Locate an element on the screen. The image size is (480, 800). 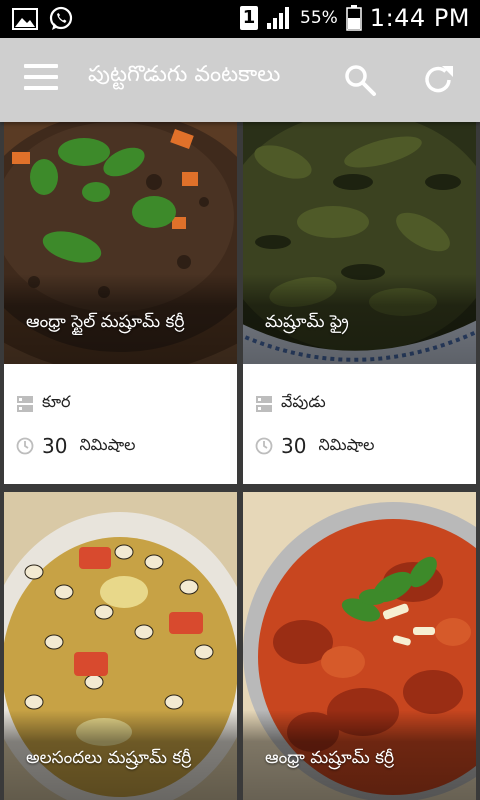
sim-icon: 1 is located at coordinates (249, 18).